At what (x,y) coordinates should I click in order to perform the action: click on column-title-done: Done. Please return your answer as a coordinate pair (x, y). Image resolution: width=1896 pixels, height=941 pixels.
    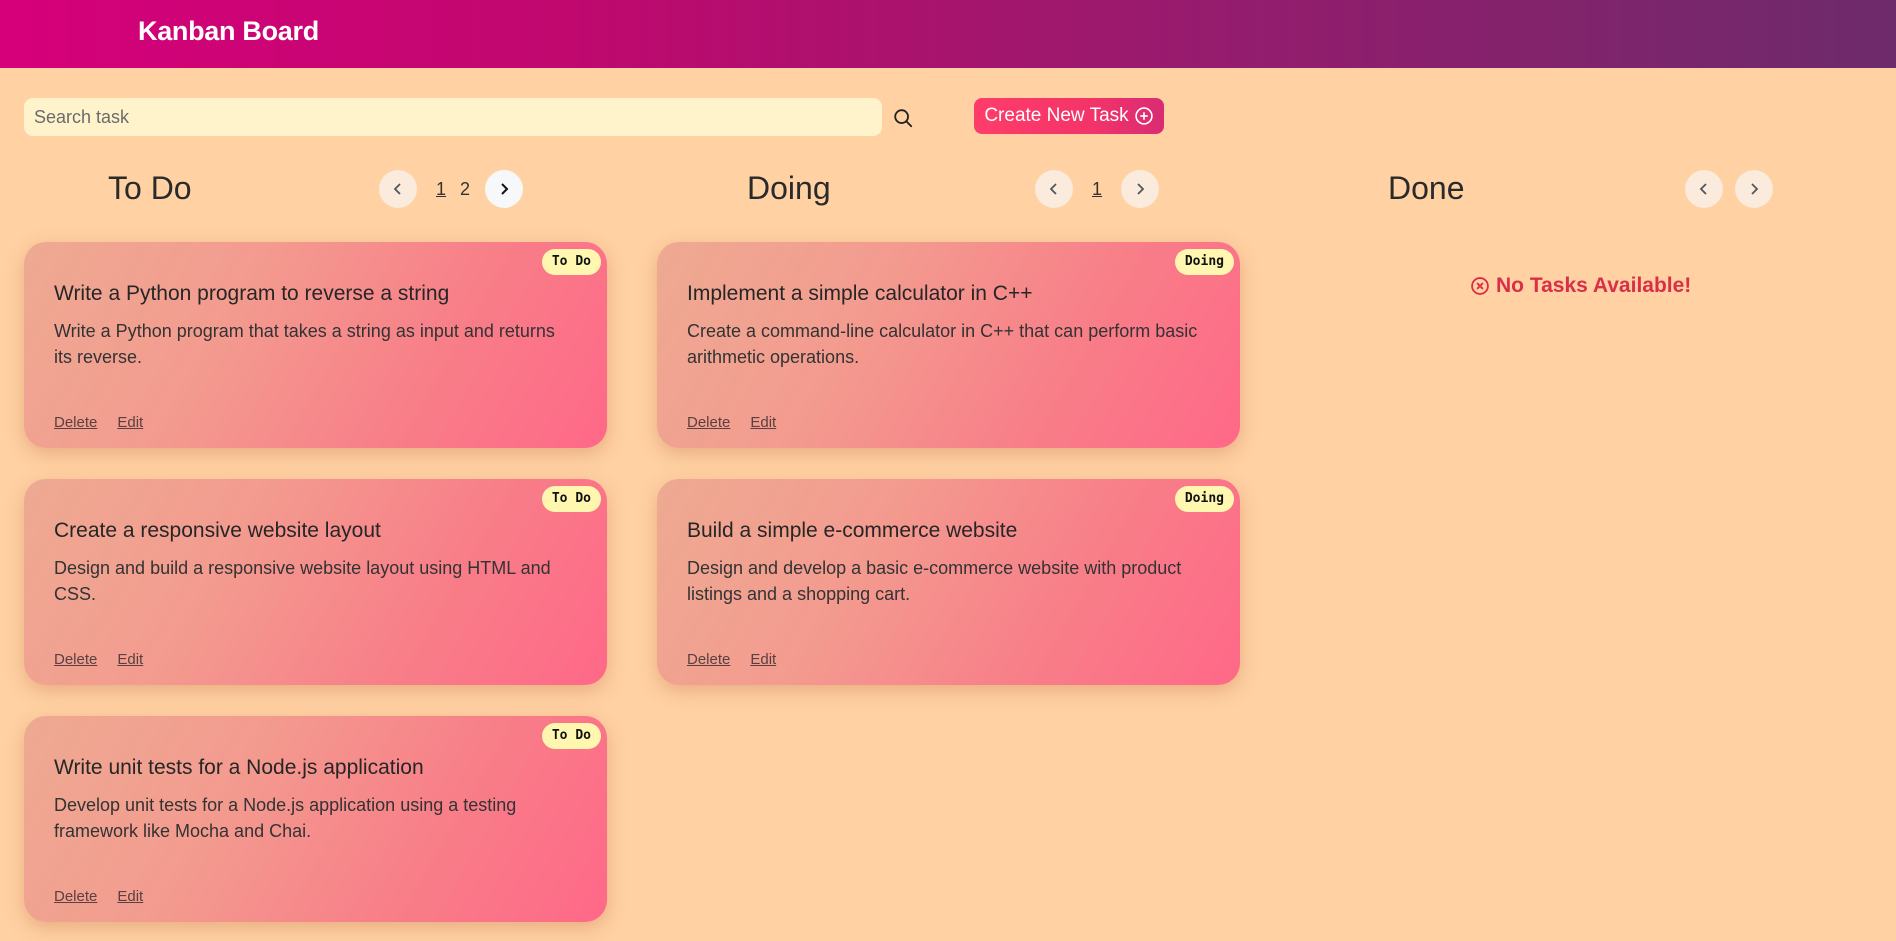
    Looking at the image, I should click on (1426, 188).